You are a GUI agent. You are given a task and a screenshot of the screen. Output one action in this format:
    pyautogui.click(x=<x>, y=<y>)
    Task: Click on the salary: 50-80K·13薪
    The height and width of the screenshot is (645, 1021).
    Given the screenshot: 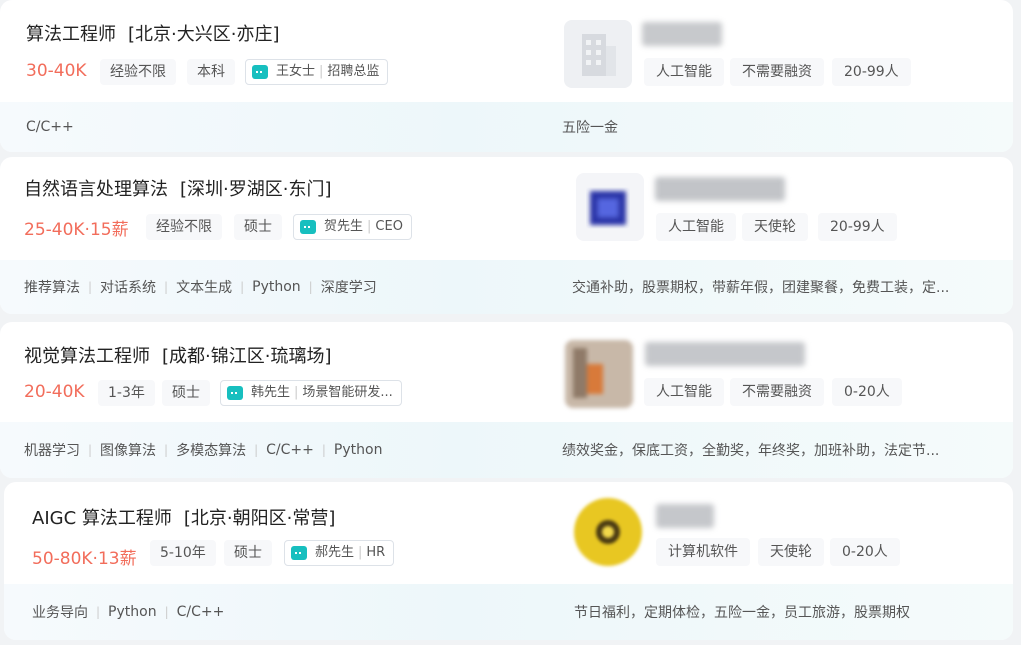 What is the action you would take?
    pyautogui.click(x=84, y=559)
    